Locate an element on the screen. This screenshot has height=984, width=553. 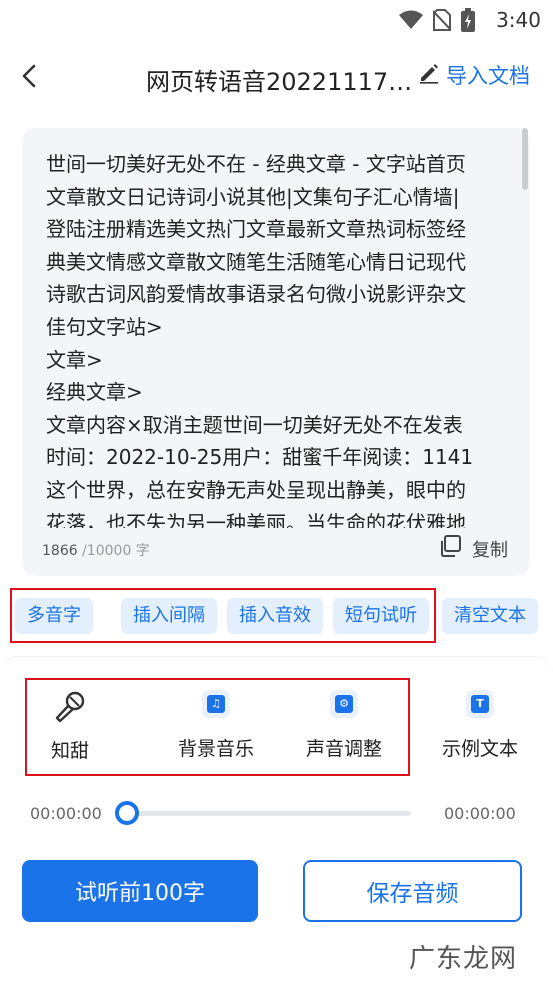
wifi-icon is located at coordinates (411, 20).